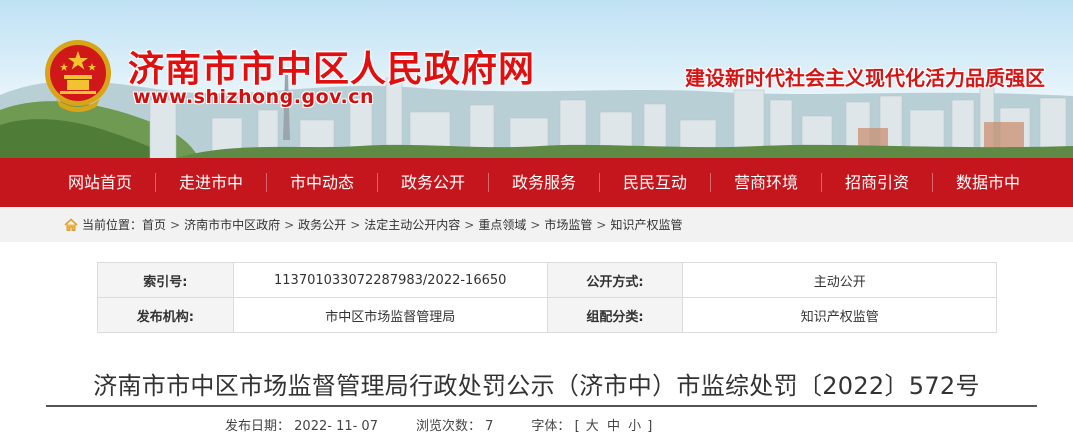  Describe the element at coordinates (536, 386) in the screenshot. I see `article-title: 济南市市中区市场监督管理局行政处罚公示（济市中）市监综处罚〔2022〕572号` at that location.